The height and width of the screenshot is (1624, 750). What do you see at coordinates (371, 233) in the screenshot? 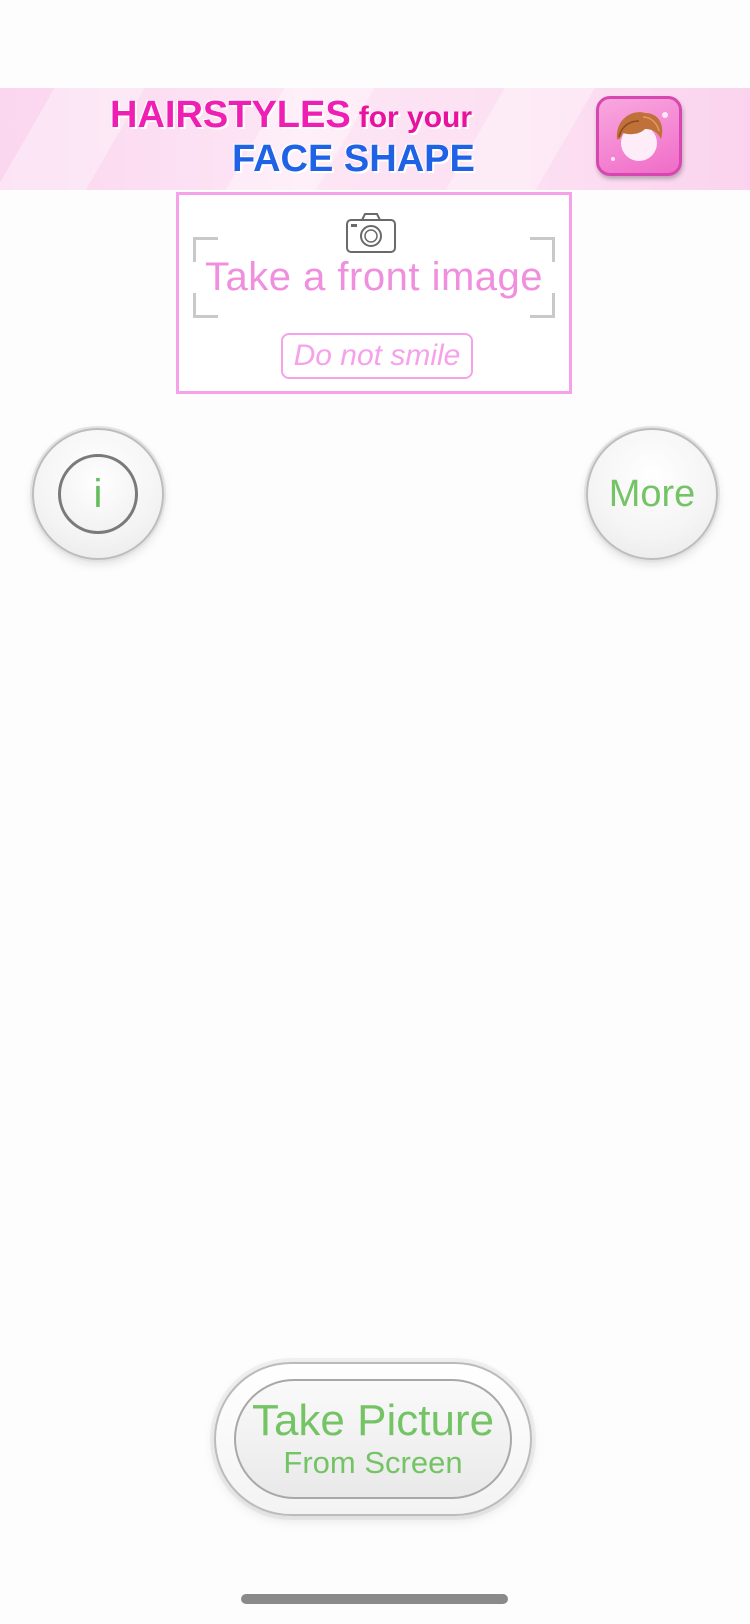
I see `camera-icon` at bounding box center [371, 233].